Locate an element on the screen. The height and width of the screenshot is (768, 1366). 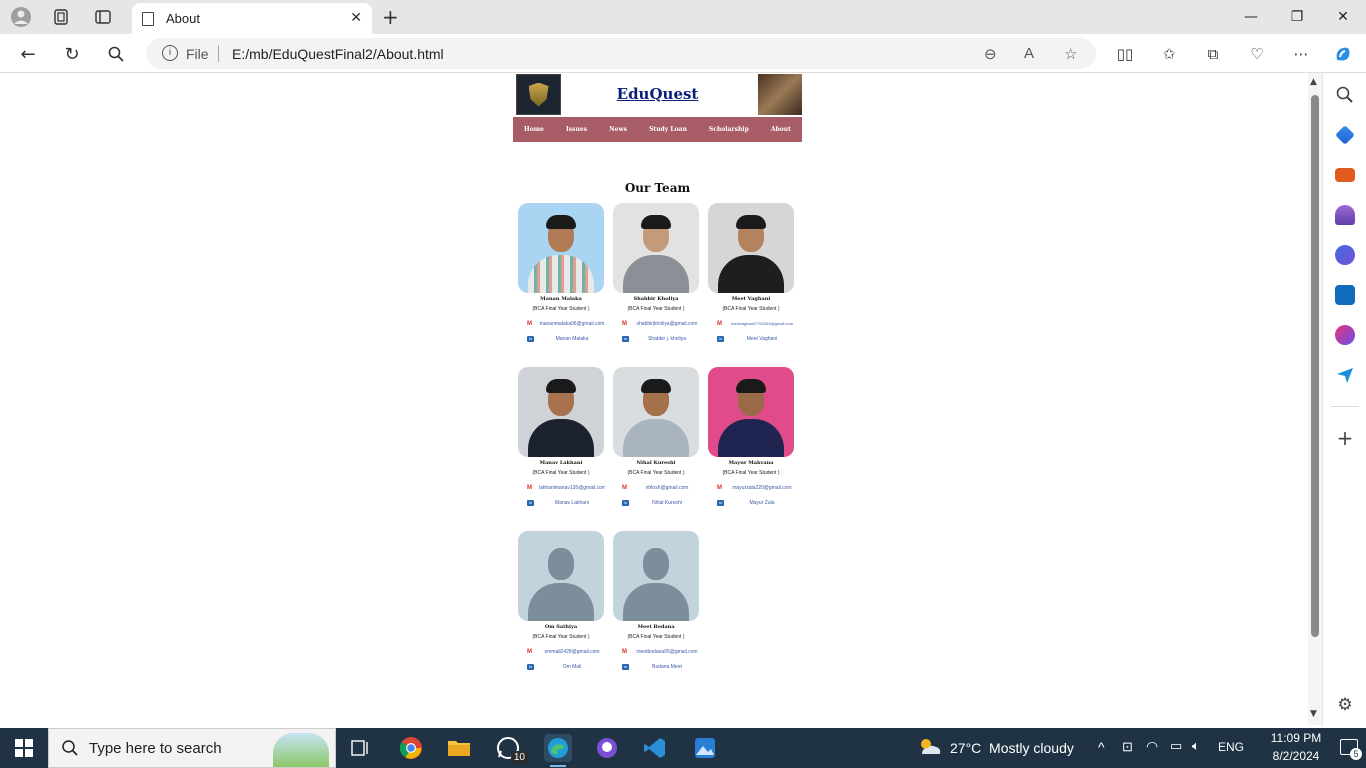
member-email: mananmalaka06@gmail.com is located at coordinates (572, 324).